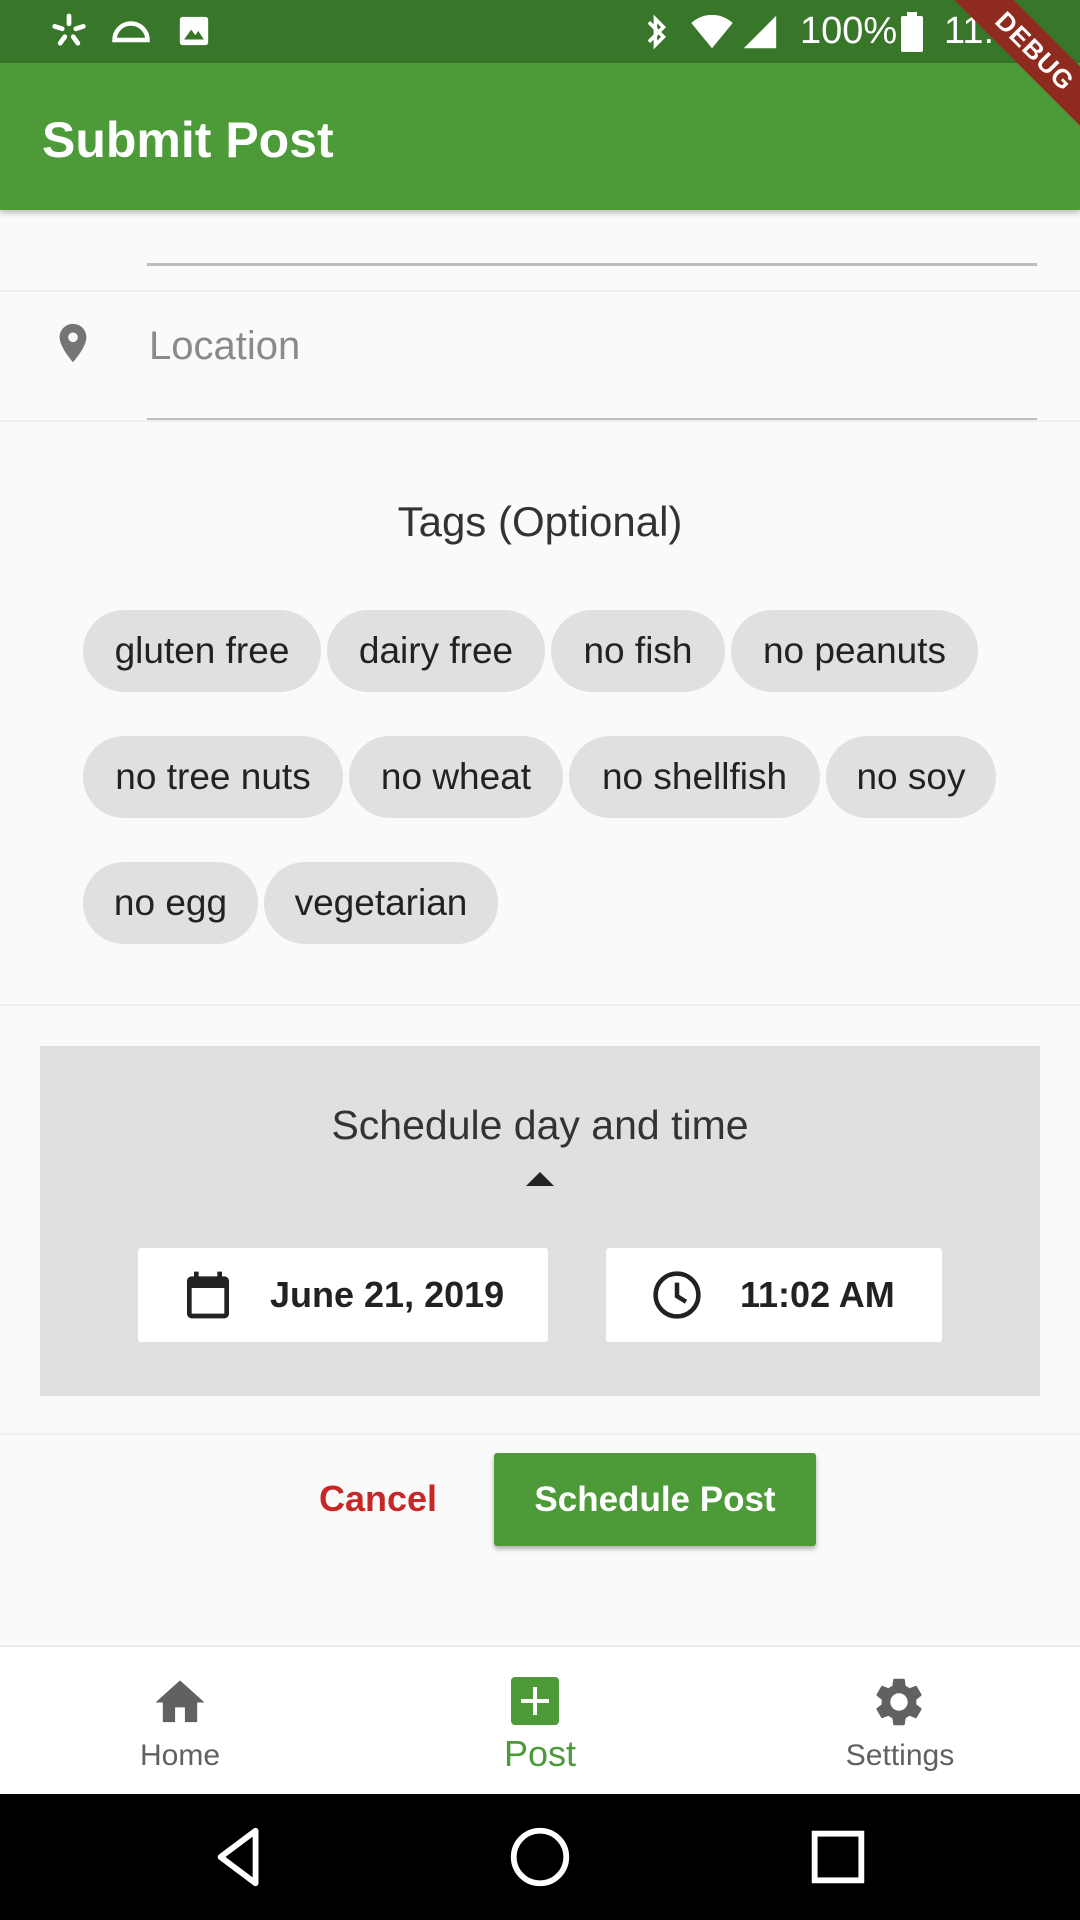  What do you see at coordinates (456, 777) in the screenshot?
I see `tag-chip-no-wheat: no wheat` at bounding box center [456, 777].